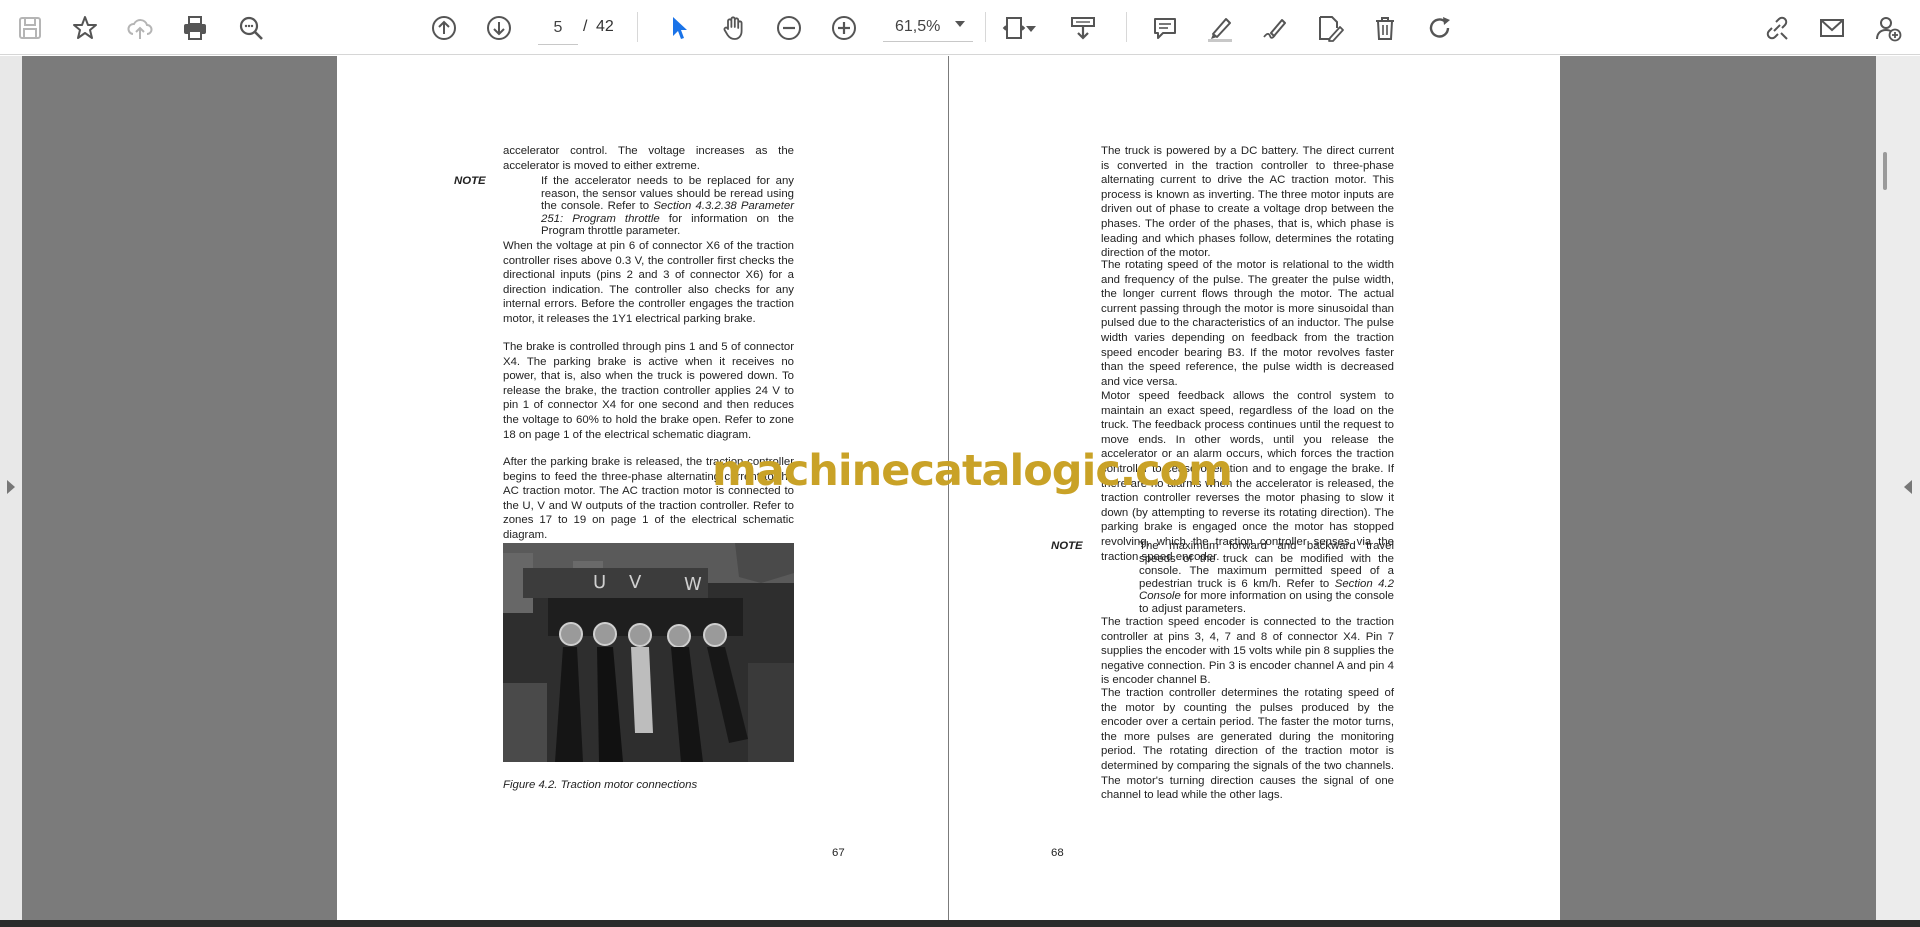 The width and height of the screenshot is (1920, 927). Describe the element at coordinates (648, 652) in the screenshot. I see `traction-motor-connections-photo: U V W` at that location.